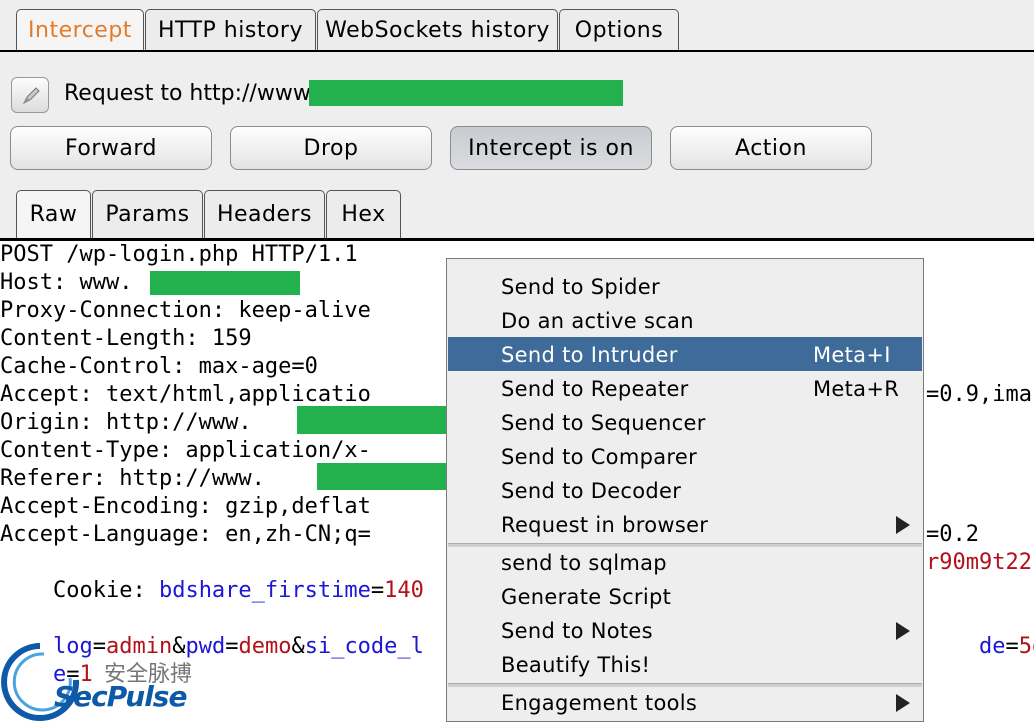 This screenshot has height=722, width=1034. What do you see at coordinates (105, 590) in the screenshot?
I see `cookie-key: Cookie:` at bounding box center [105, 590].